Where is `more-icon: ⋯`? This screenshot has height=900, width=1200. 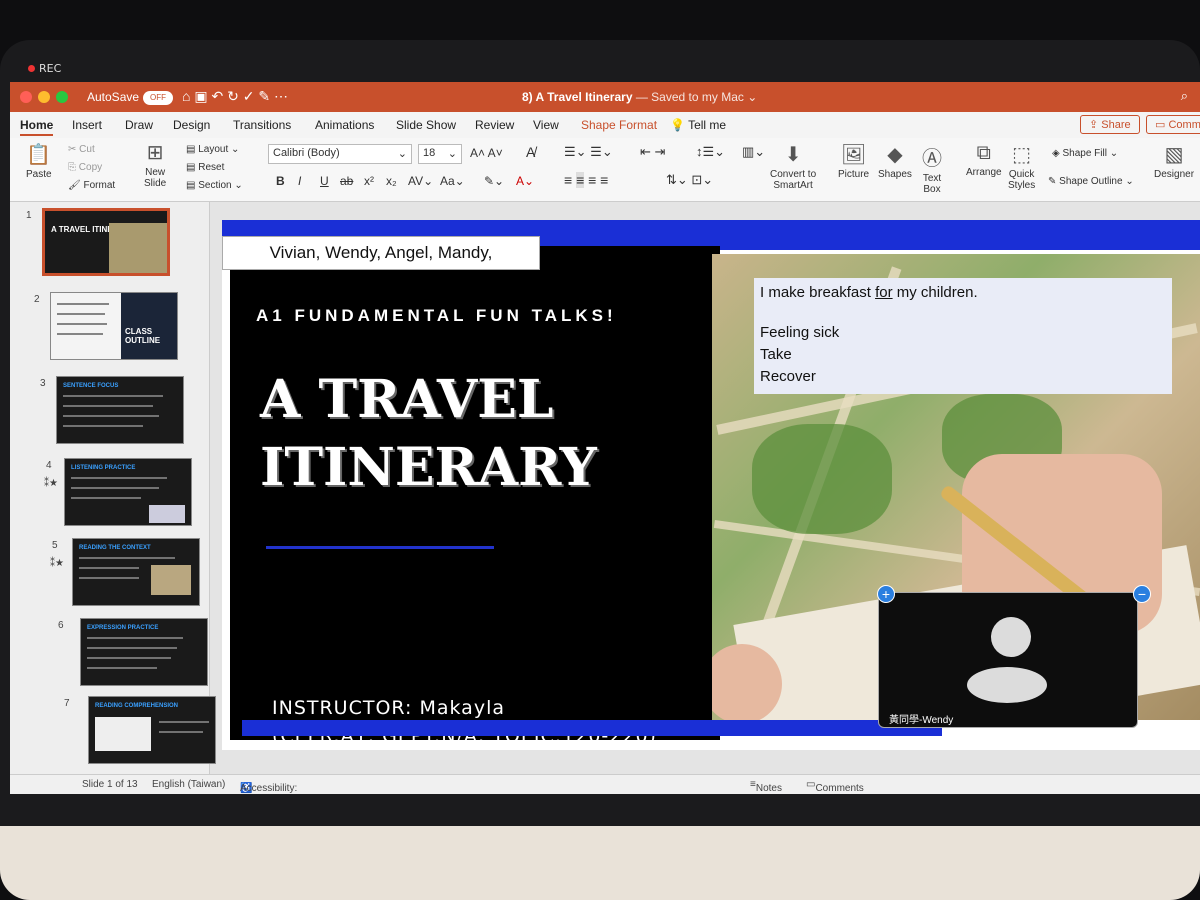 more-icon: ⋯ is located at coordinates (281, 96).